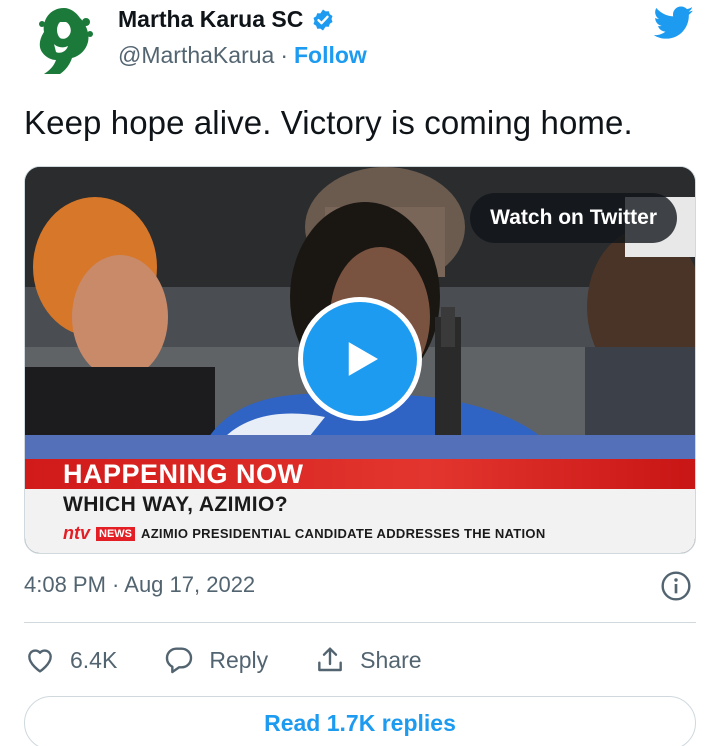 This screenshot has height=746, width=720. Describe the element at coordinates (674, 23) in the screenshot. I see `twitter-bird-icon` at that location.